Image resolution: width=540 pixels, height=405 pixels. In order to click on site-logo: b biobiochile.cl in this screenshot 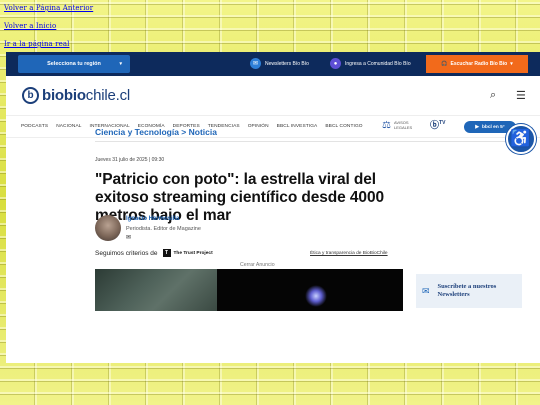, I will do `click(76, 95)`.